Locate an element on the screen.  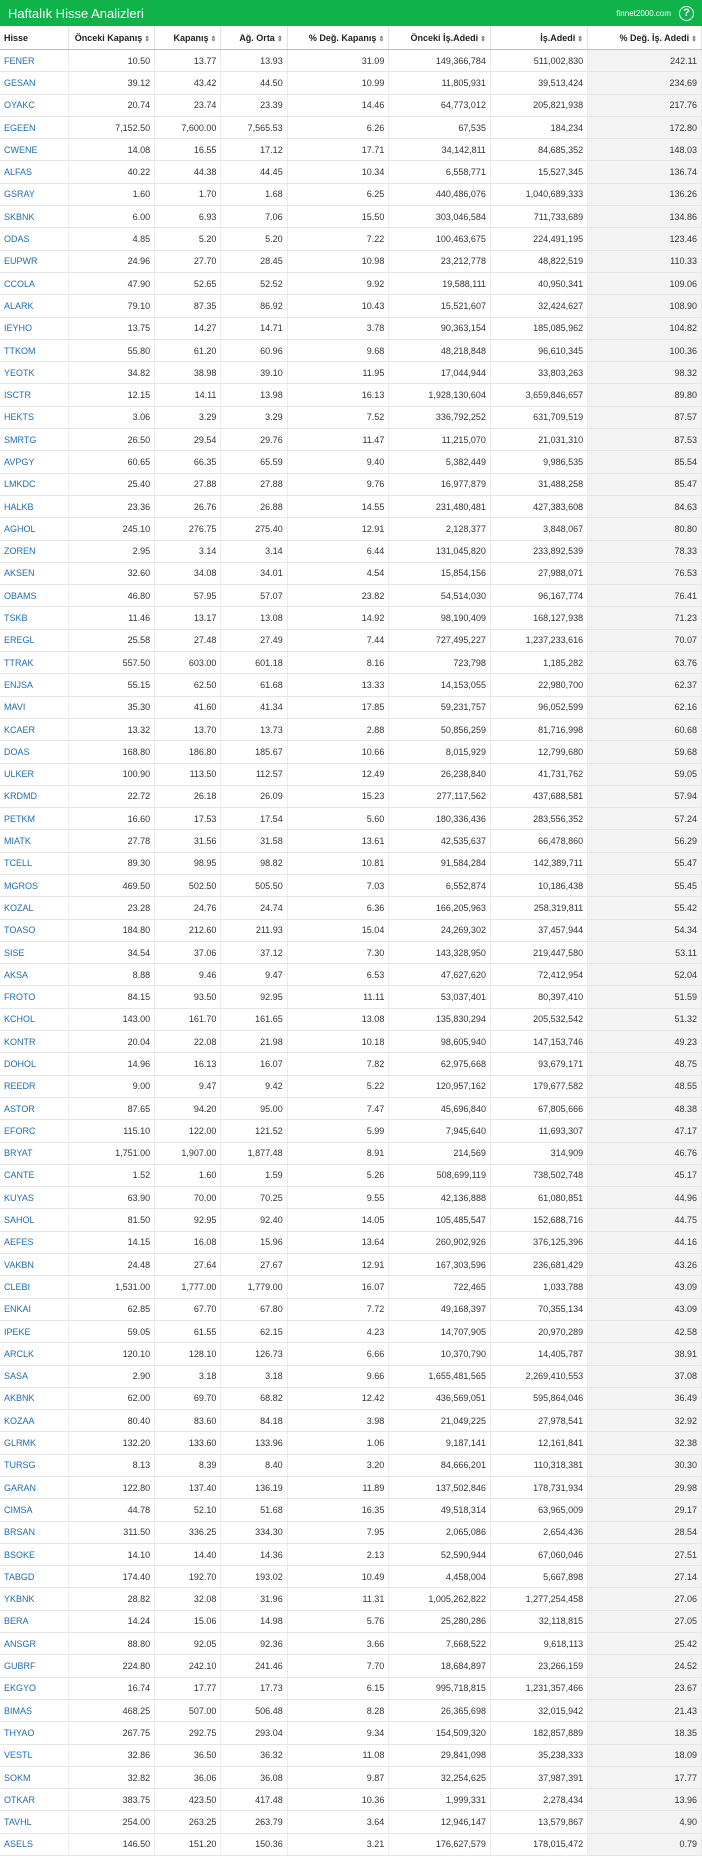
stock-symbol-link: TAVHL is located at coordinates (34, 1822).